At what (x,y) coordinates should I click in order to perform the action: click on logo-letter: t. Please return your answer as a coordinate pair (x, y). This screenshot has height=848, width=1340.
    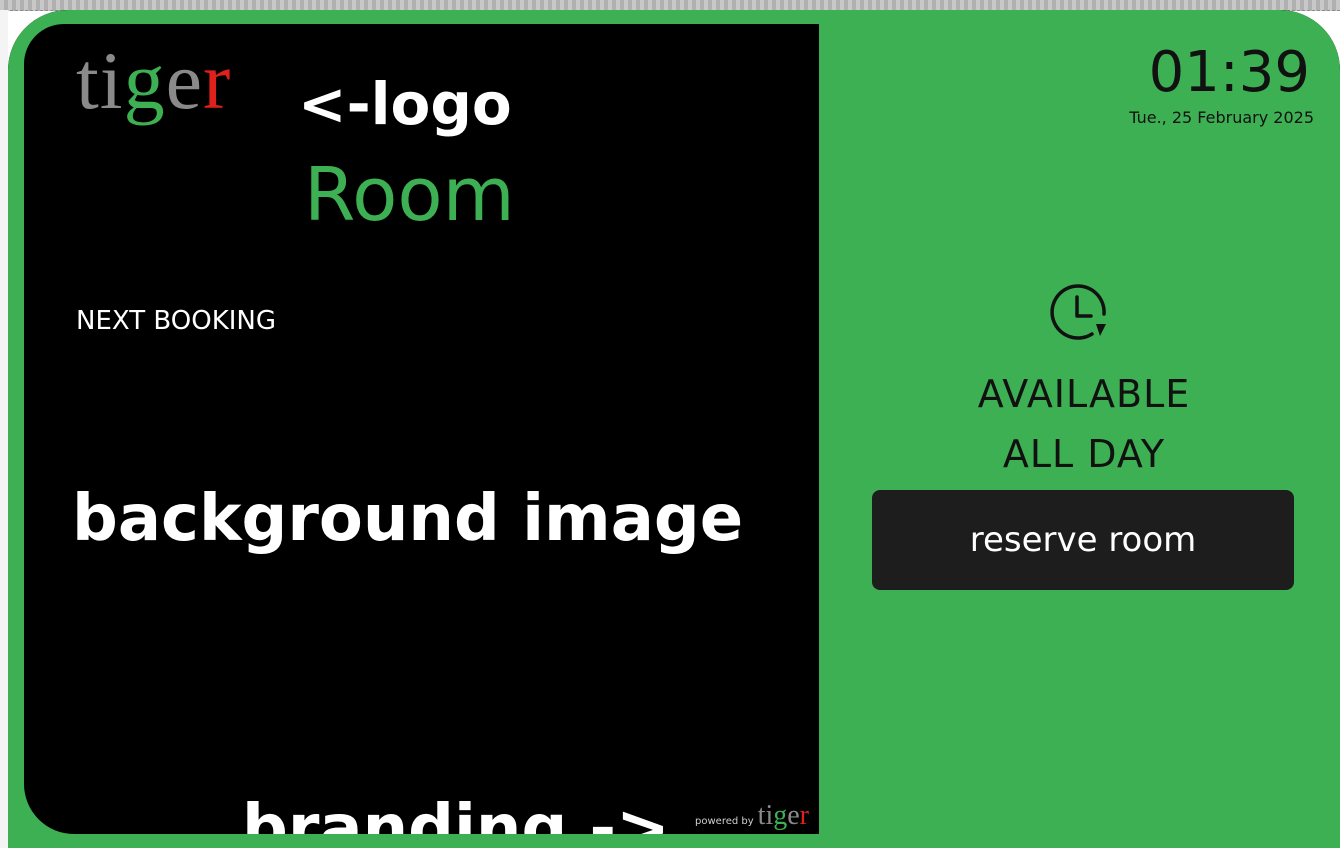
    Looking at the image, I should click on (88, 80).